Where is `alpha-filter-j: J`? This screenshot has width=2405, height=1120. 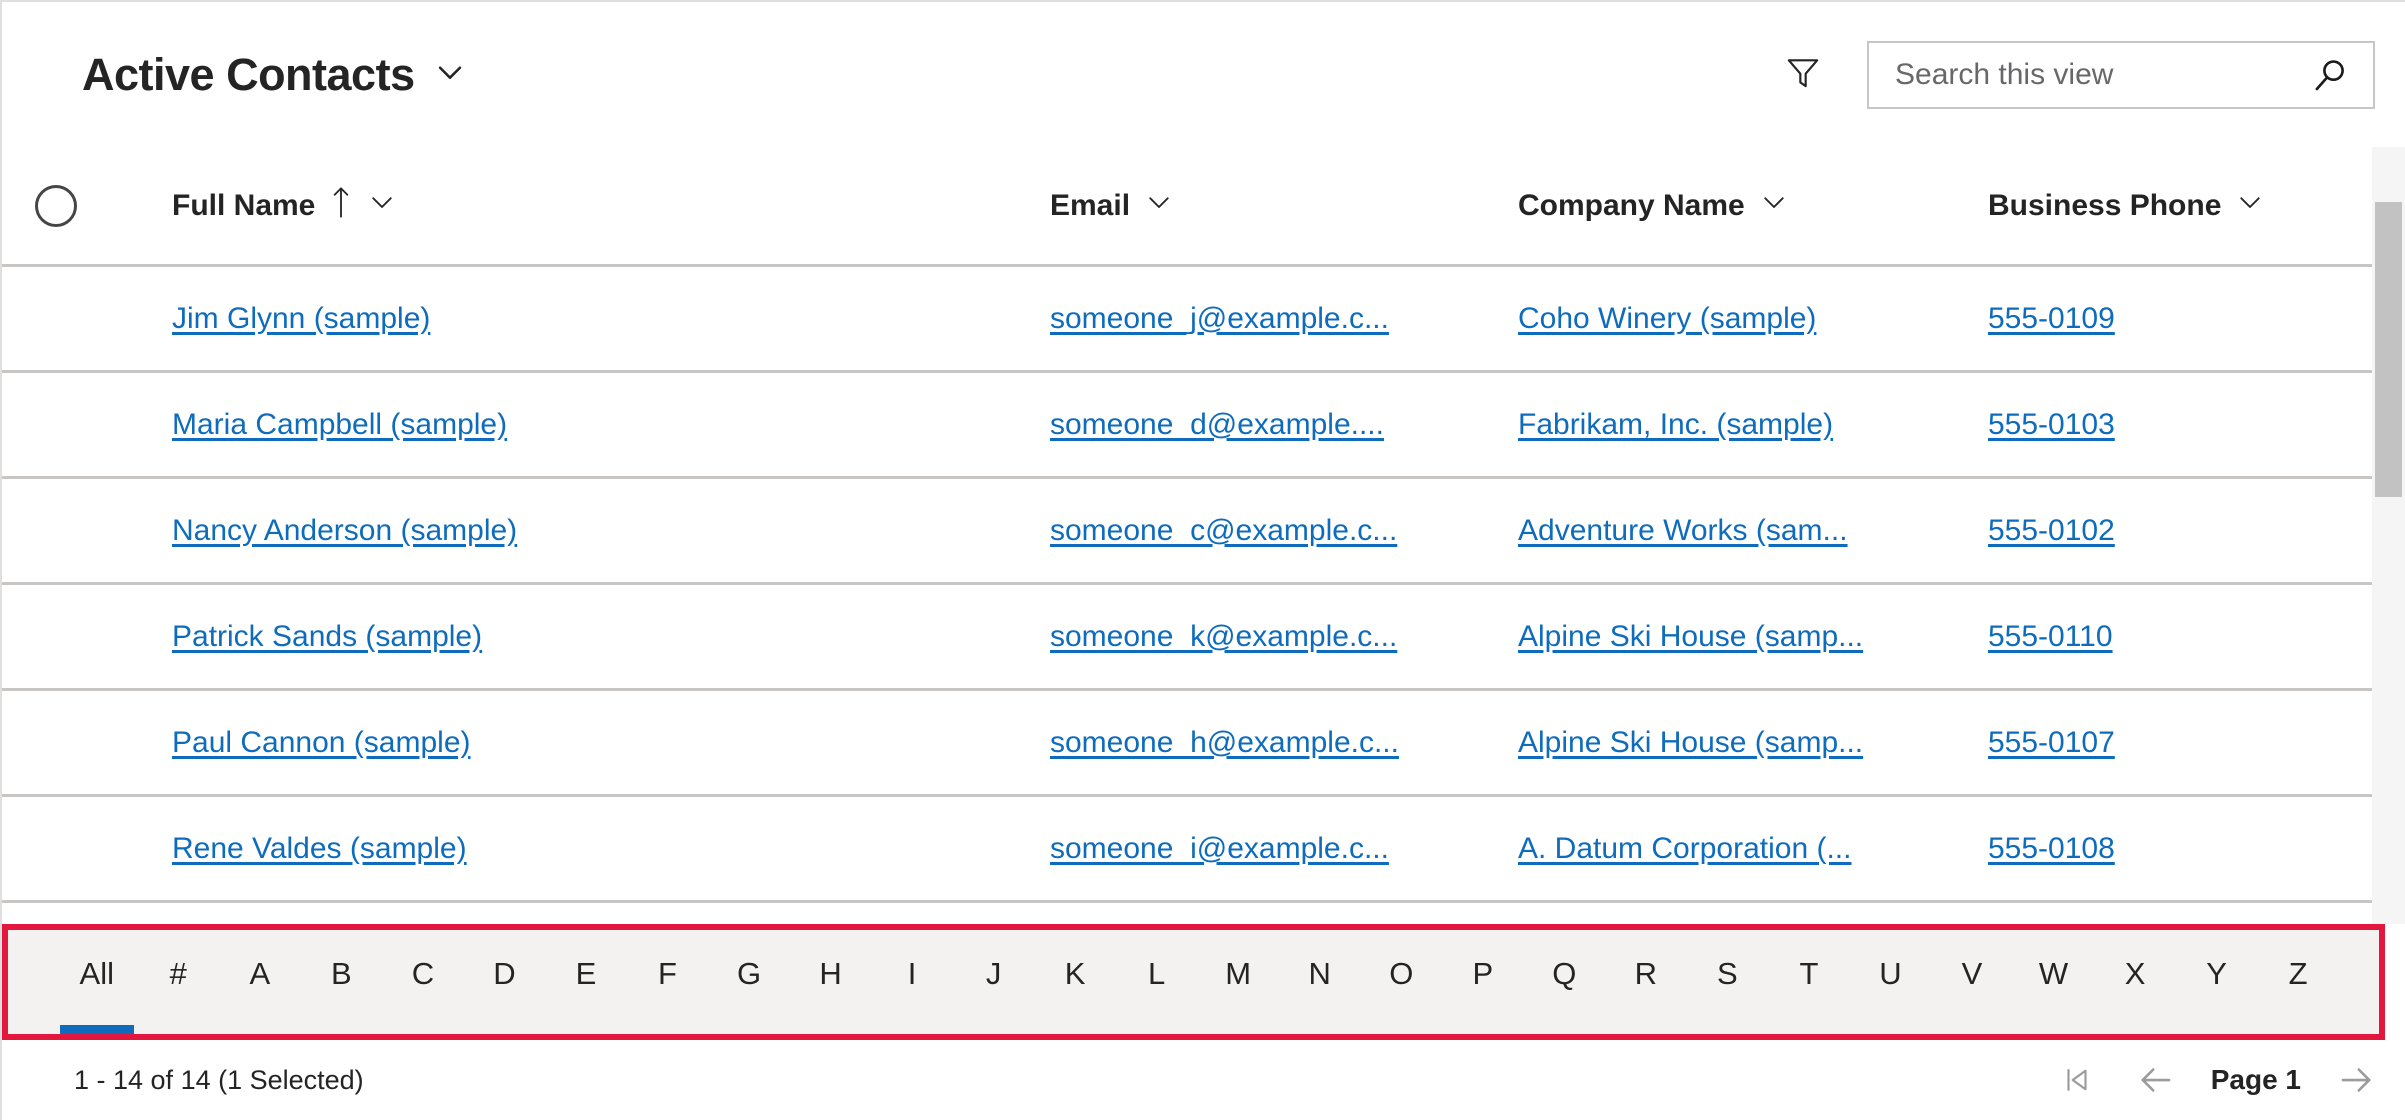
alpha-filter-j: J is located at coordinates (994, 982).